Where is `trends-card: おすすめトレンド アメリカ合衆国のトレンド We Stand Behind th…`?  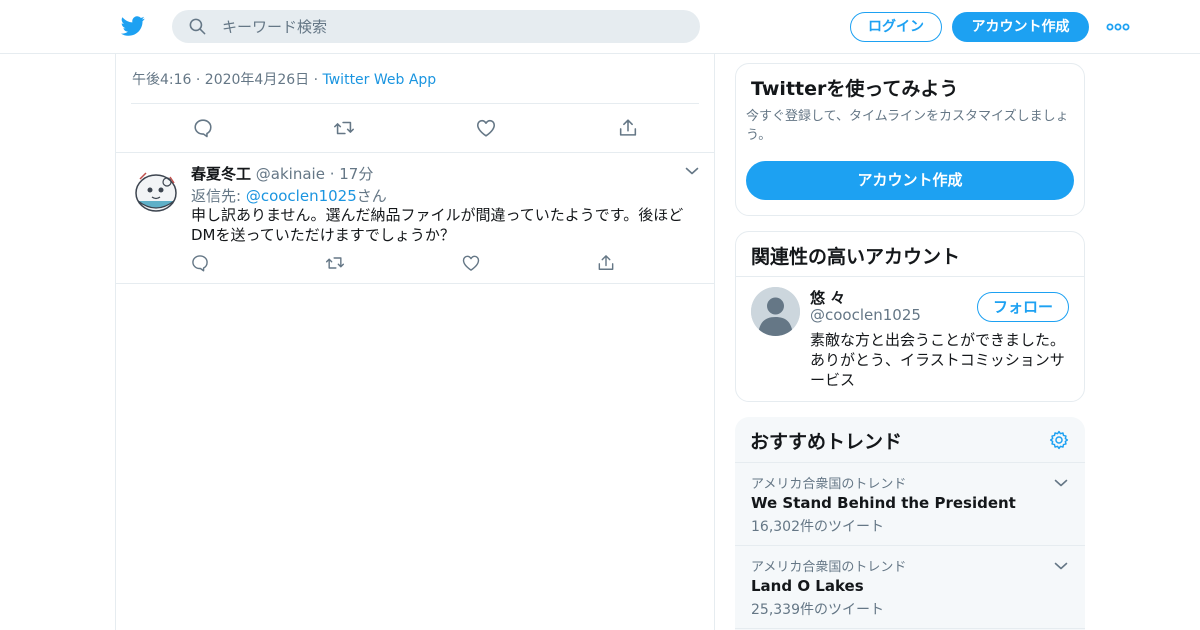
trends-card: おすすめトレンド アメリカ合衆国のトレンド We Stand Behind th… is located at coordinates (910, 523).